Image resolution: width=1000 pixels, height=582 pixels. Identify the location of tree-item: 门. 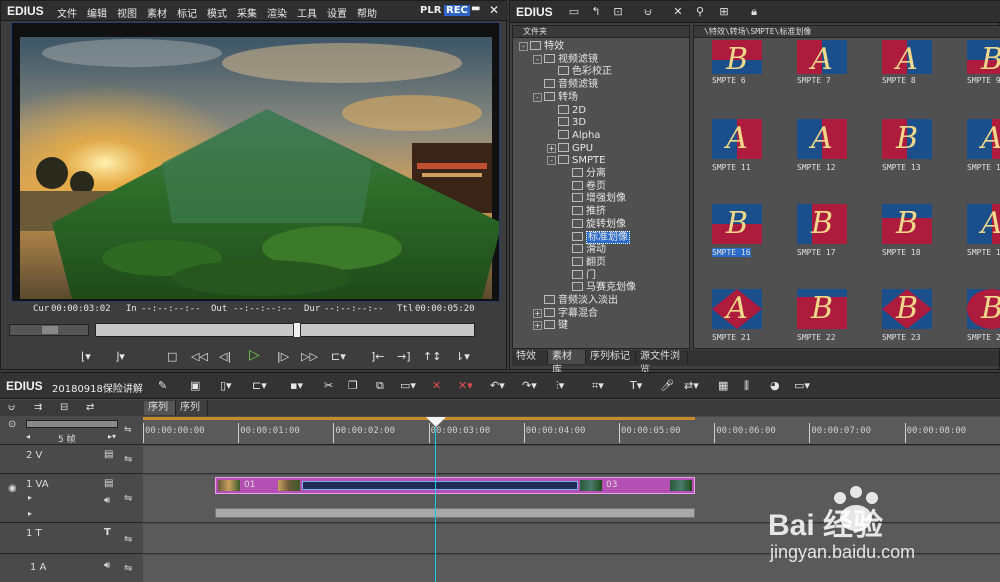
(578, 275).